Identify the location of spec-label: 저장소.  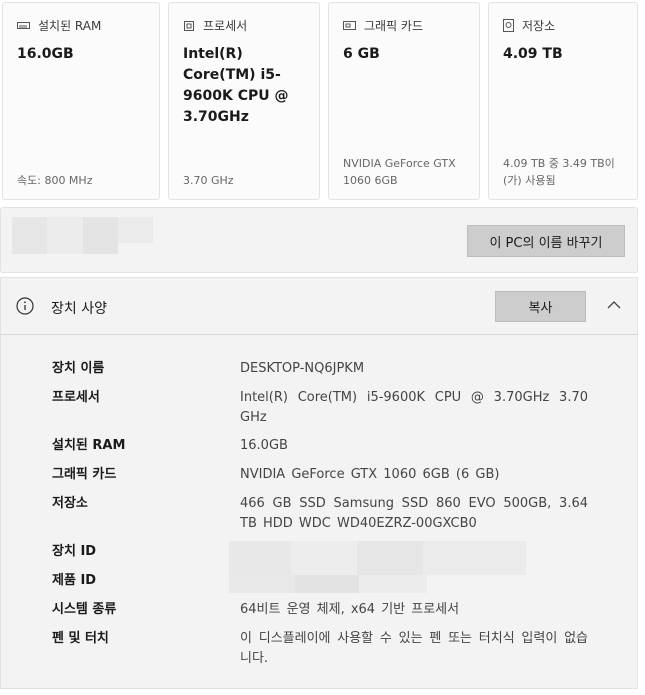
(70, 503).